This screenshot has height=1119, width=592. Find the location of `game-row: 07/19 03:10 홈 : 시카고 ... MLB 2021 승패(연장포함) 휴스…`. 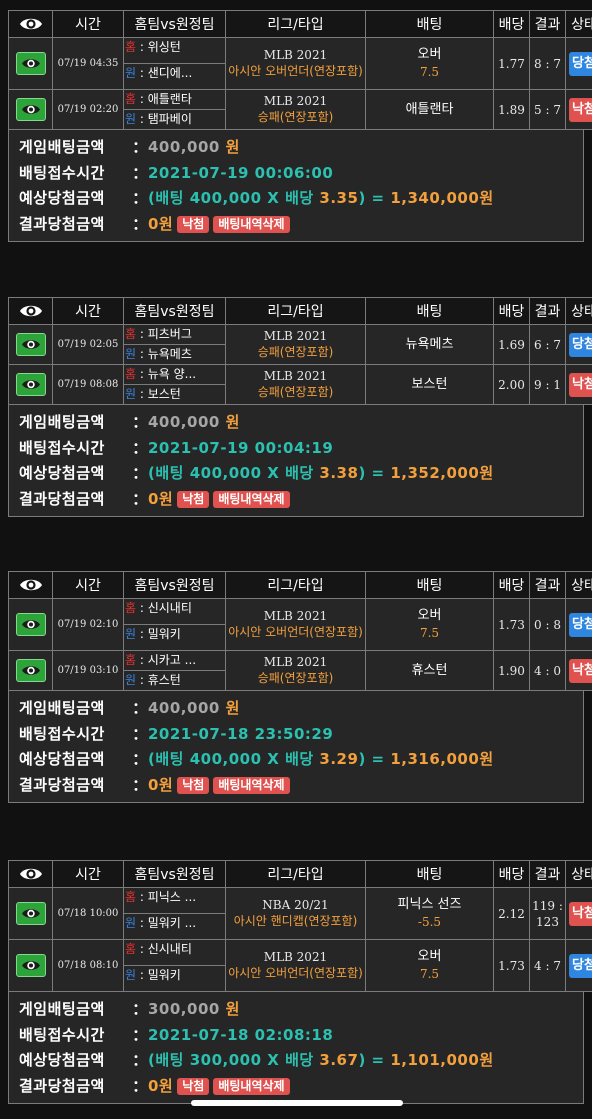

game-row: 07/19 03:10 홈 : 시카고 ... MLB 2021 승패(연장포함) 휴스… is located at coordinates (300, 670).